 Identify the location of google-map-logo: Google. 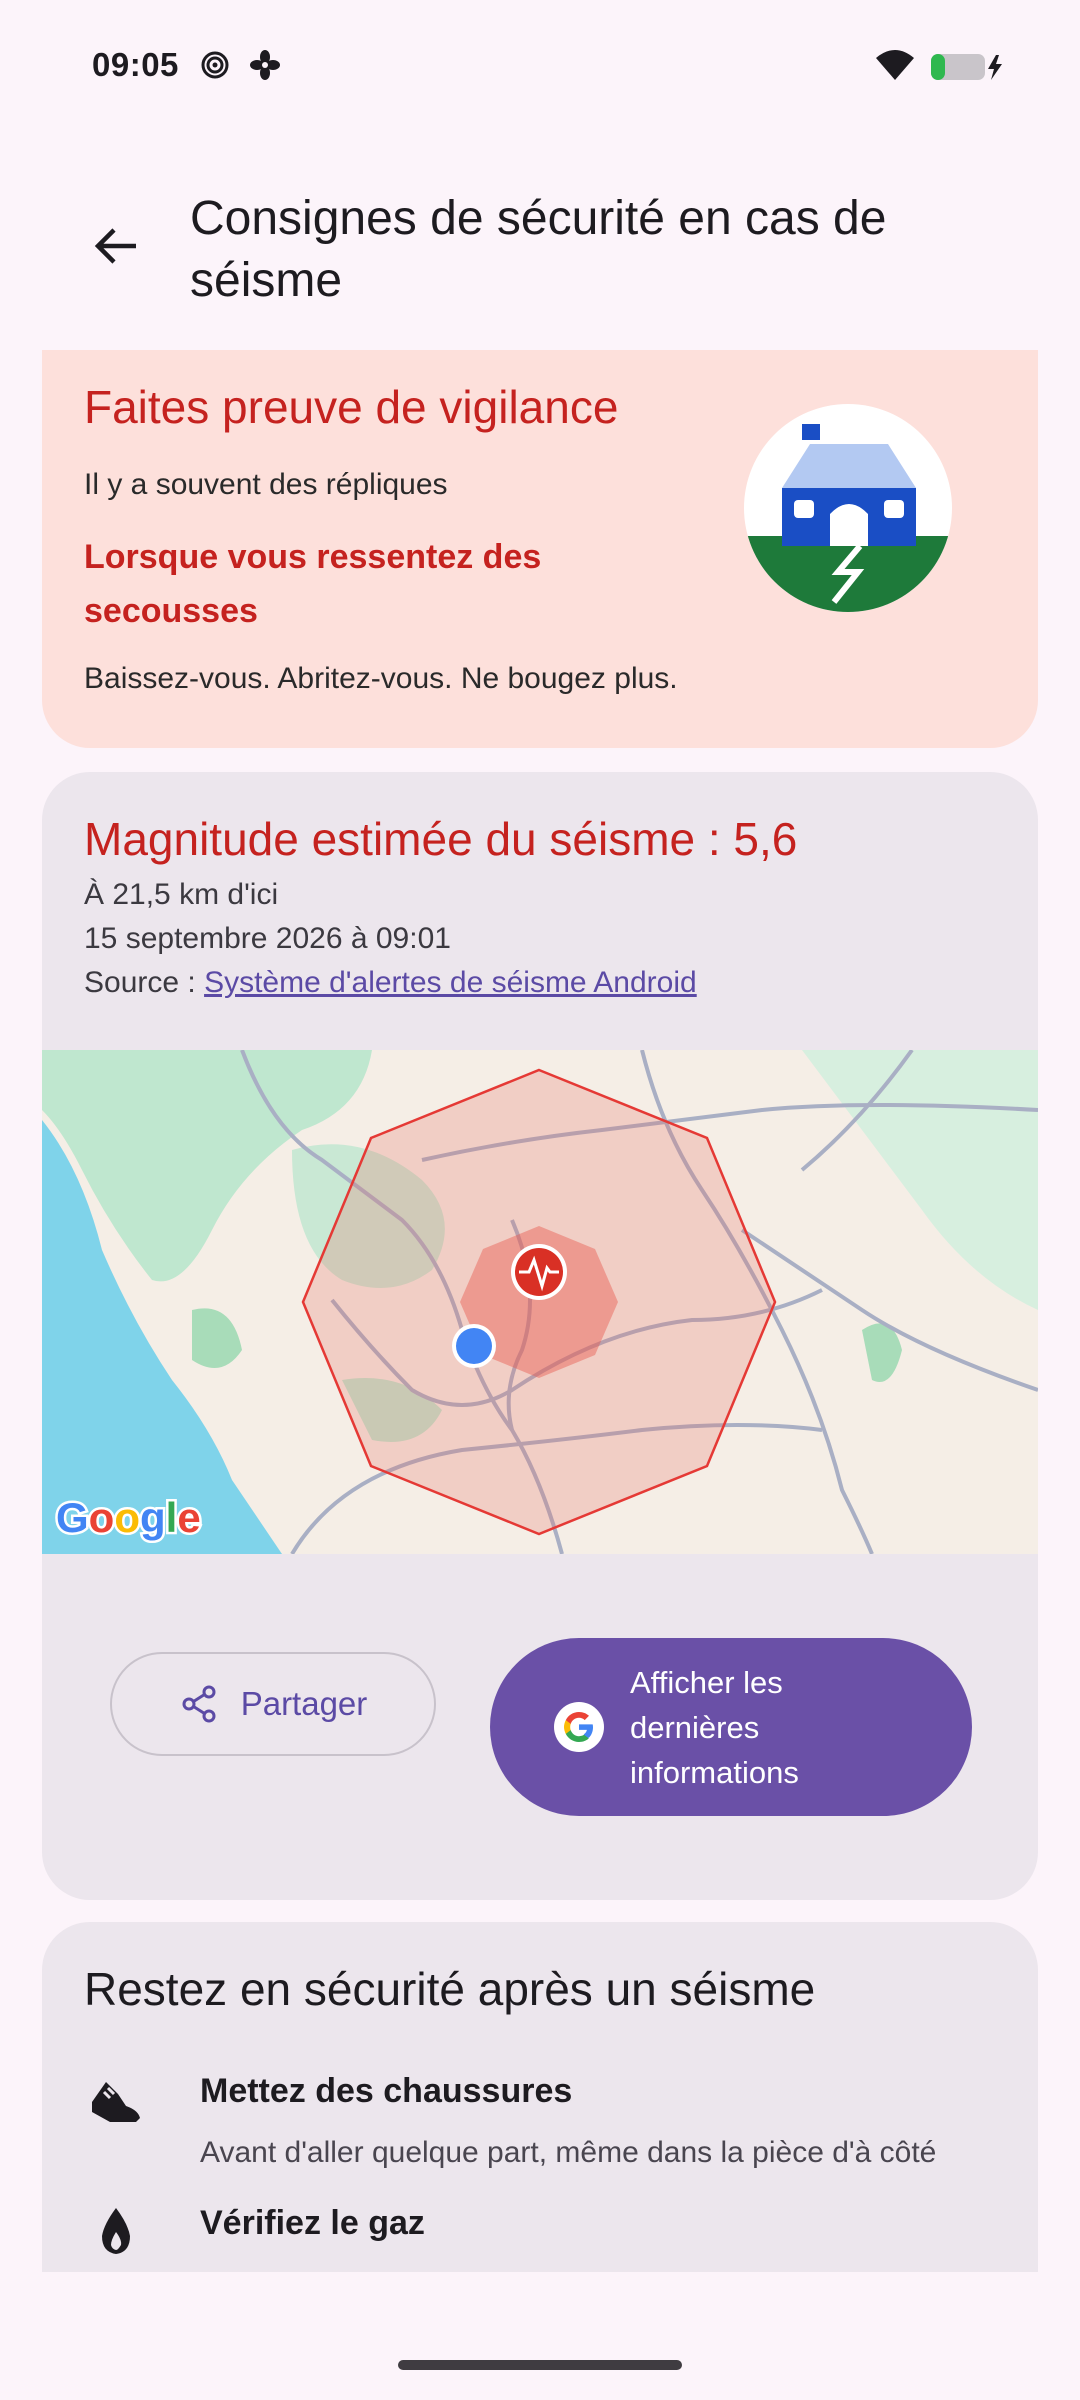
(128, 1517).